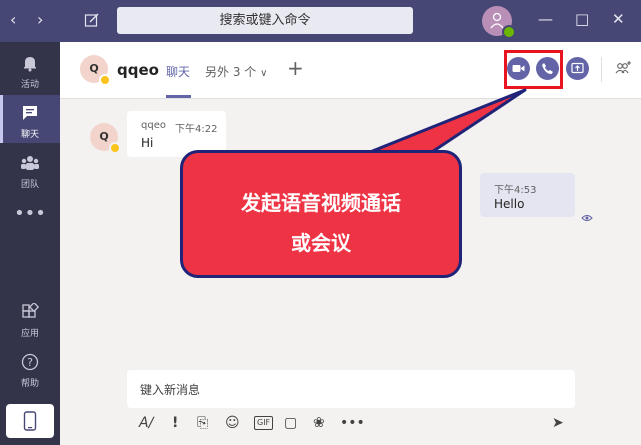  I want to click on message-compose-input: 键入新消息, so click(351, 389).